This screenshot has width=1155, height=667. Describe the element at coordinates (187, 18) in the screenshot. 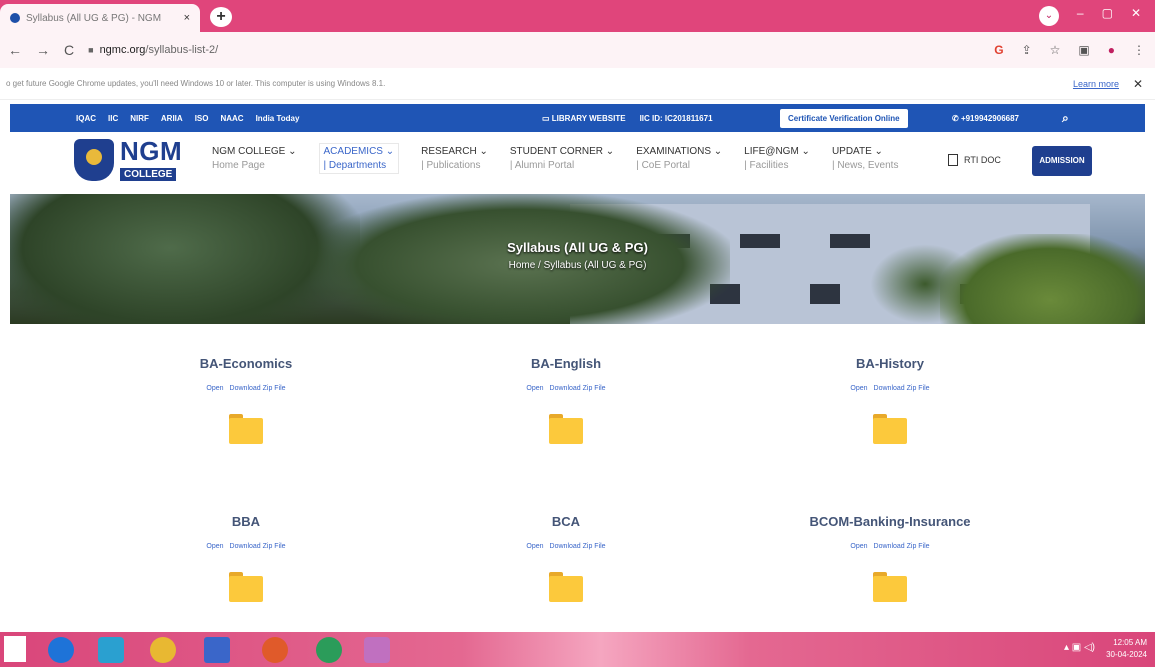

I see `tab-close-icon: ×` at that location.